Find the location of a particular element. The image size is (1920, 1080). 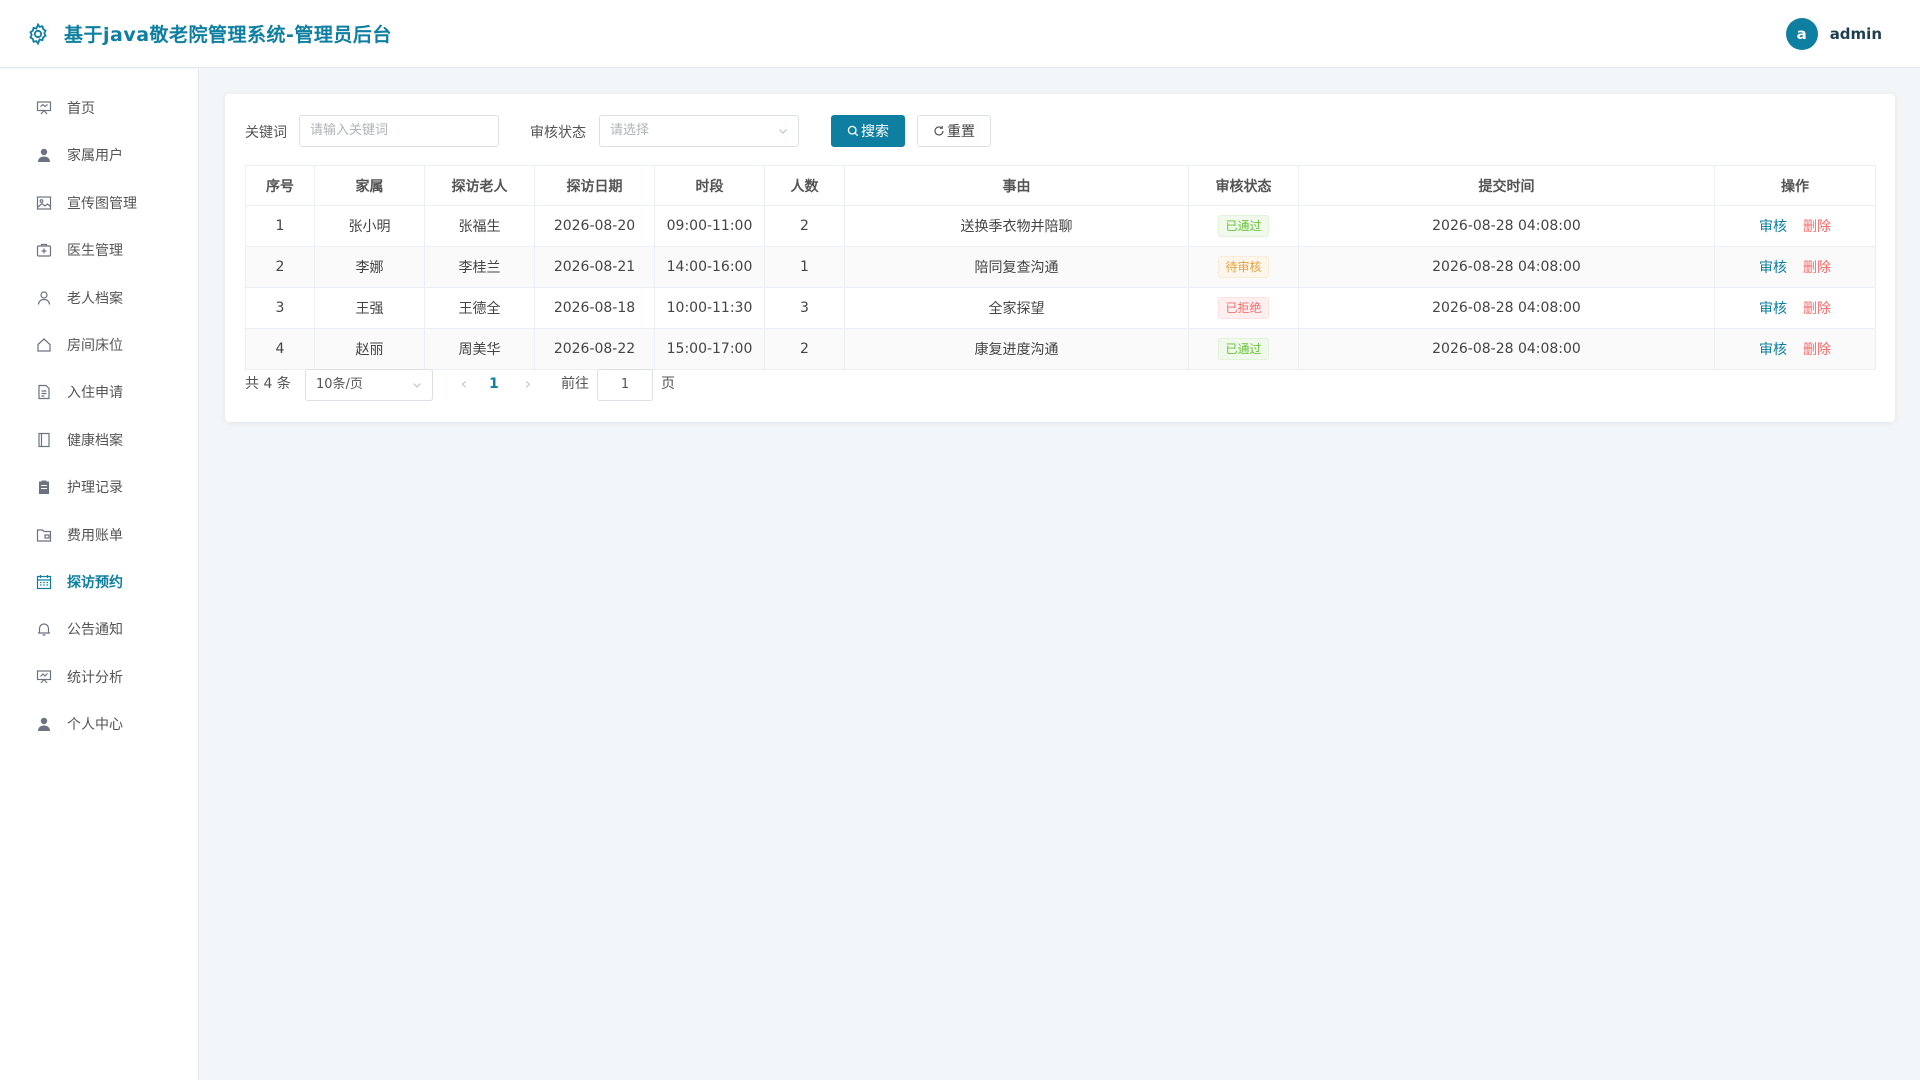

cell-slot: 15:00-17:00 is located at coordinates (709, 349).